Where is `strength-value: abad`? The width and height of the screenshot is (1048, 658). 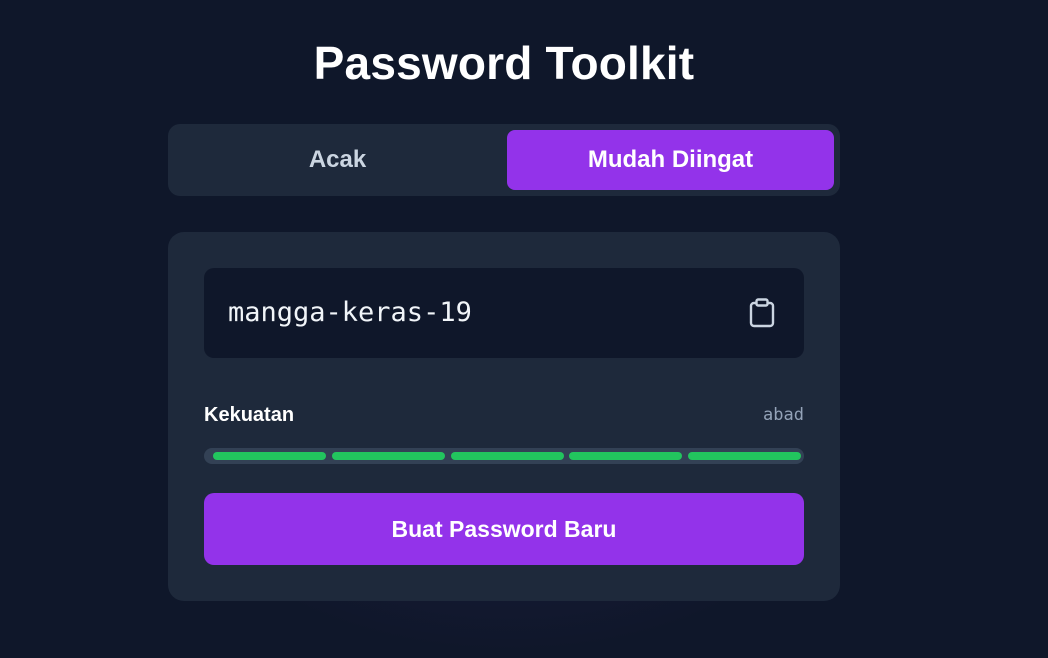 strength-value: abad is located at coordinates (783, 415).